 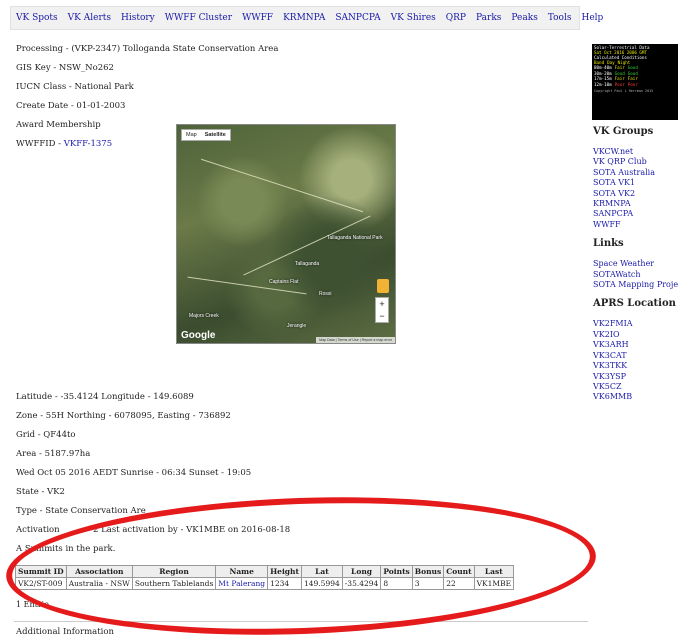 I want to click on external-link: SOTAWatch, so click(x=617, y=274).